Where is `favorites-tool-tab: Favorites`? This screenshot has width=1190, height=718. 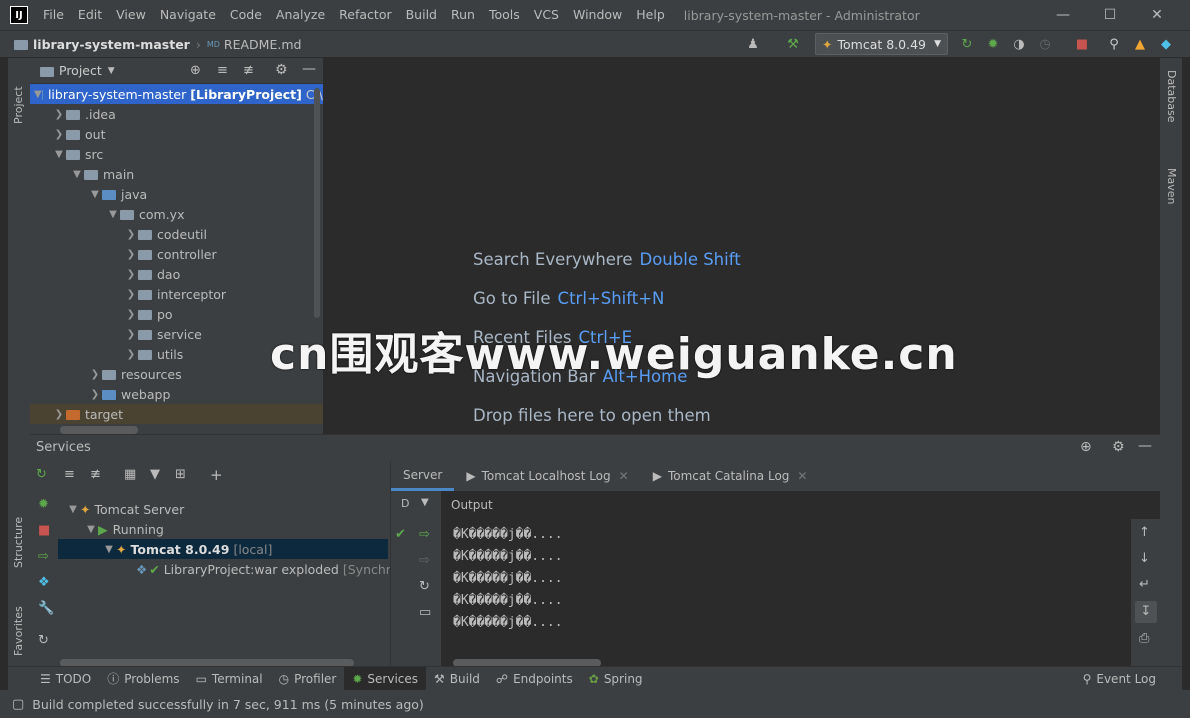 favorites-tool-tab: Favorites is located at coordinates (18, 622).